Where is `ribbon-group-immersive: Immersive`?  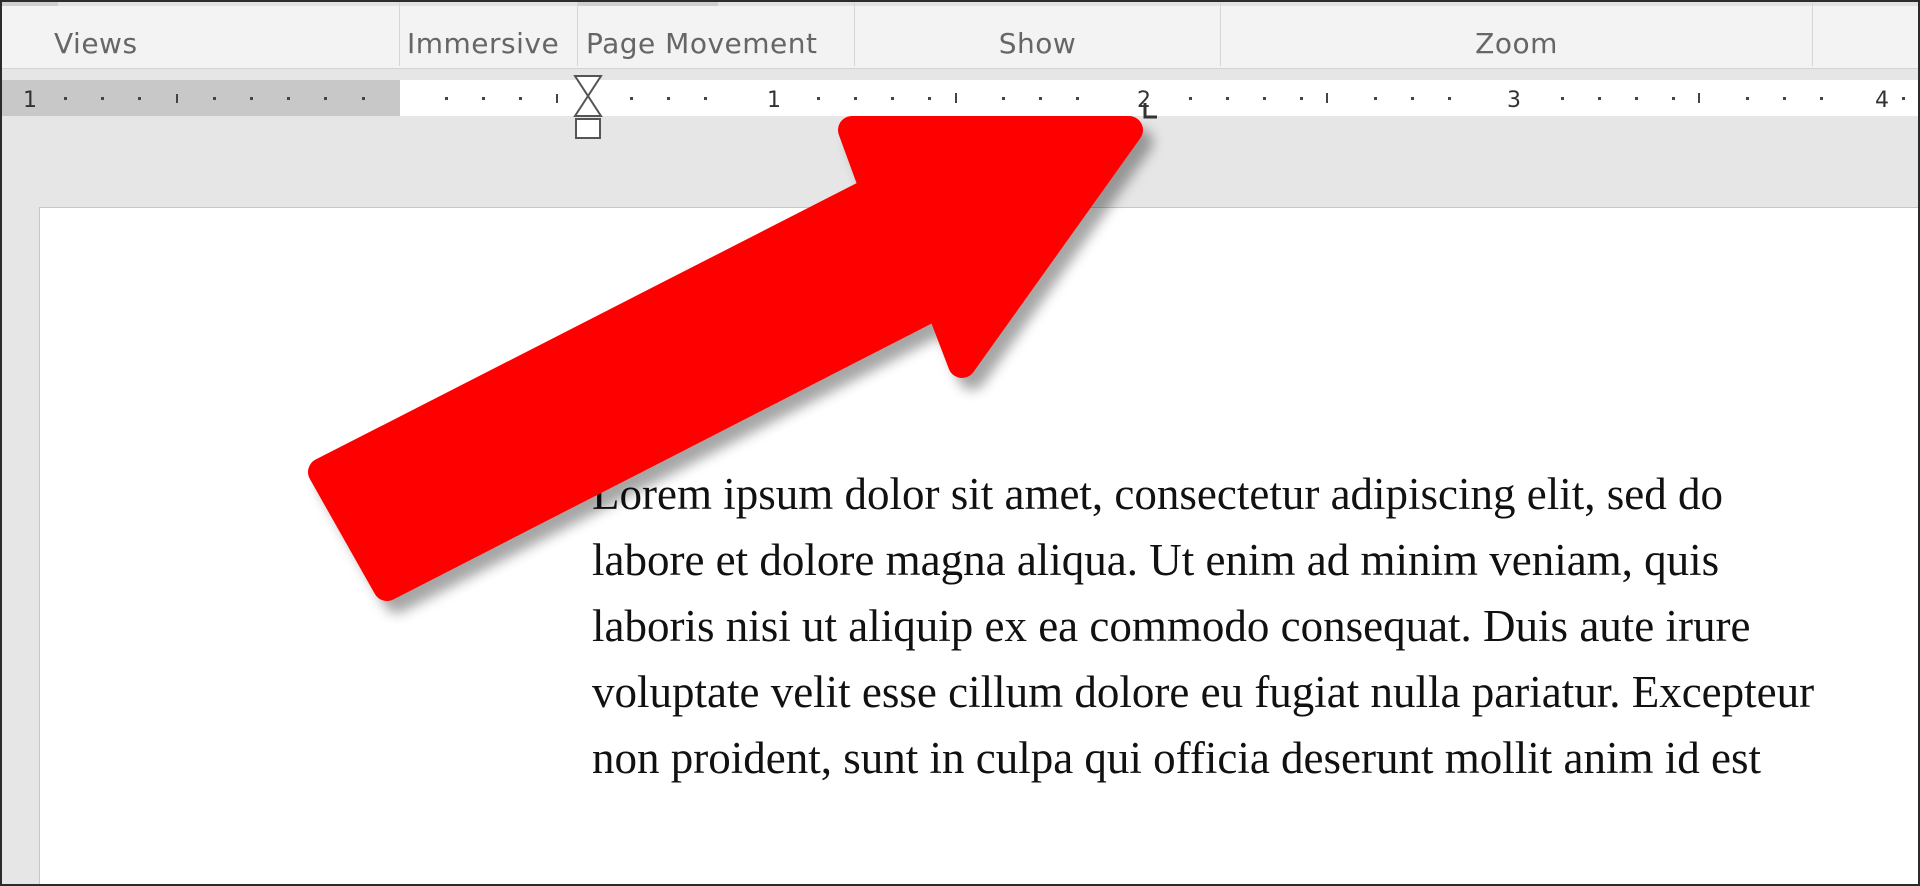
ribbon-group-immersive: Immersive is located at coordinates (488, 34).